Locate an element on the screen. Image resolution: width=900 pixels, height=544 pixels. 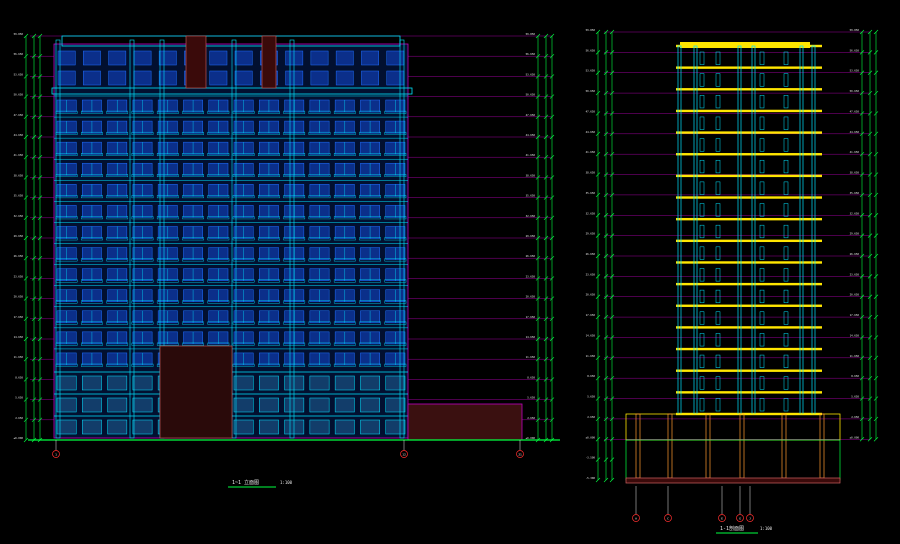
section-title: 1-1剖面图 is located at coordinates (732, 528).